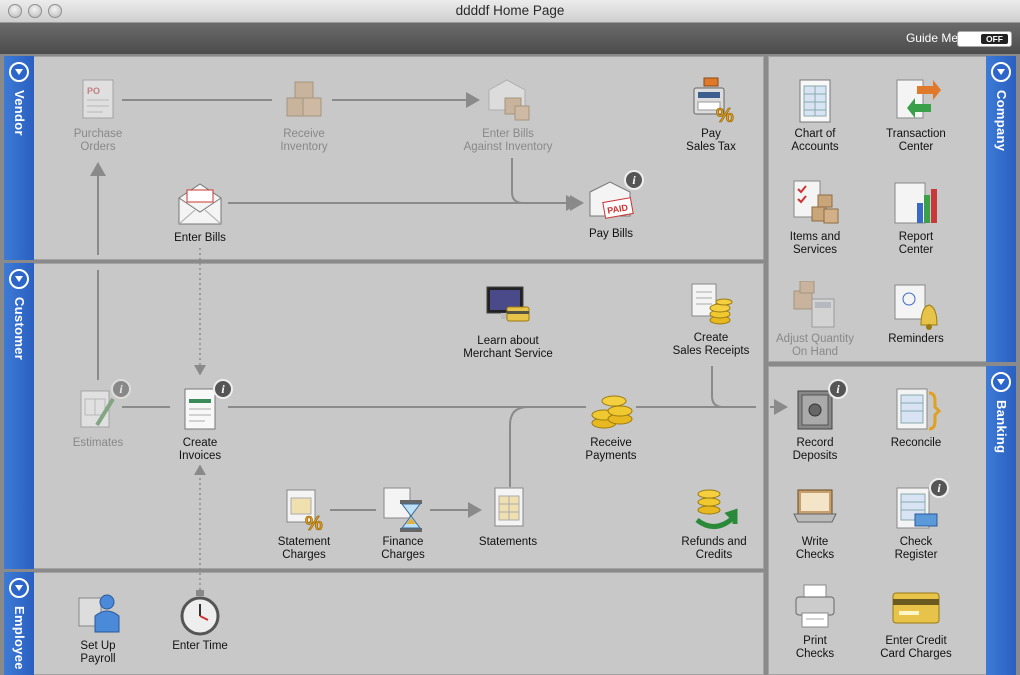 This screenshot has width=1020, height=675. Describe the element at coordinates (98, 140) in the screenshot. I see `purchase-orders-label: Purchase Orders` at that location.